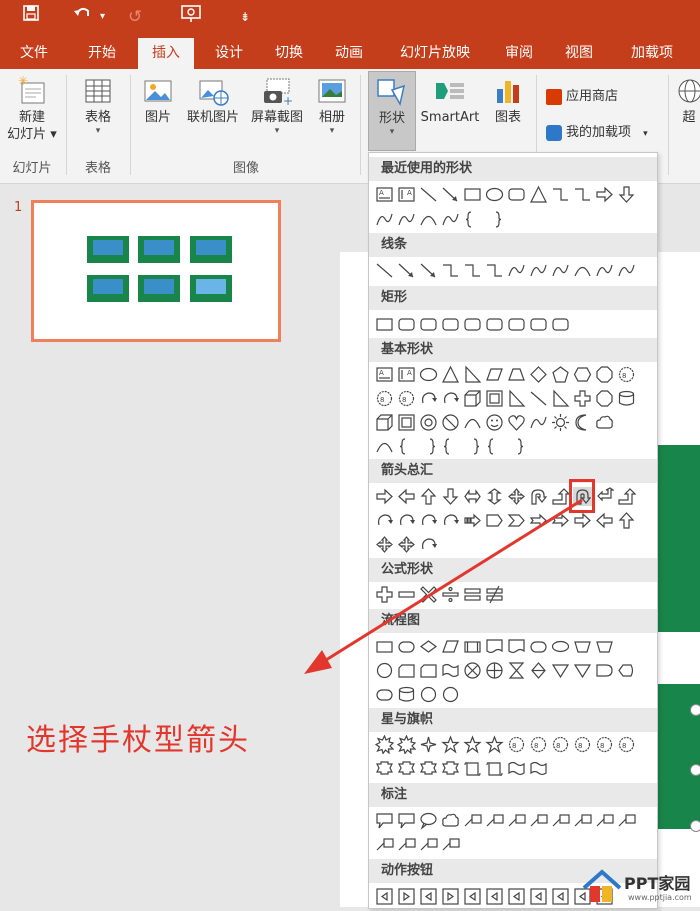  I want to click on picture-button: 图片, so click(158, 98).